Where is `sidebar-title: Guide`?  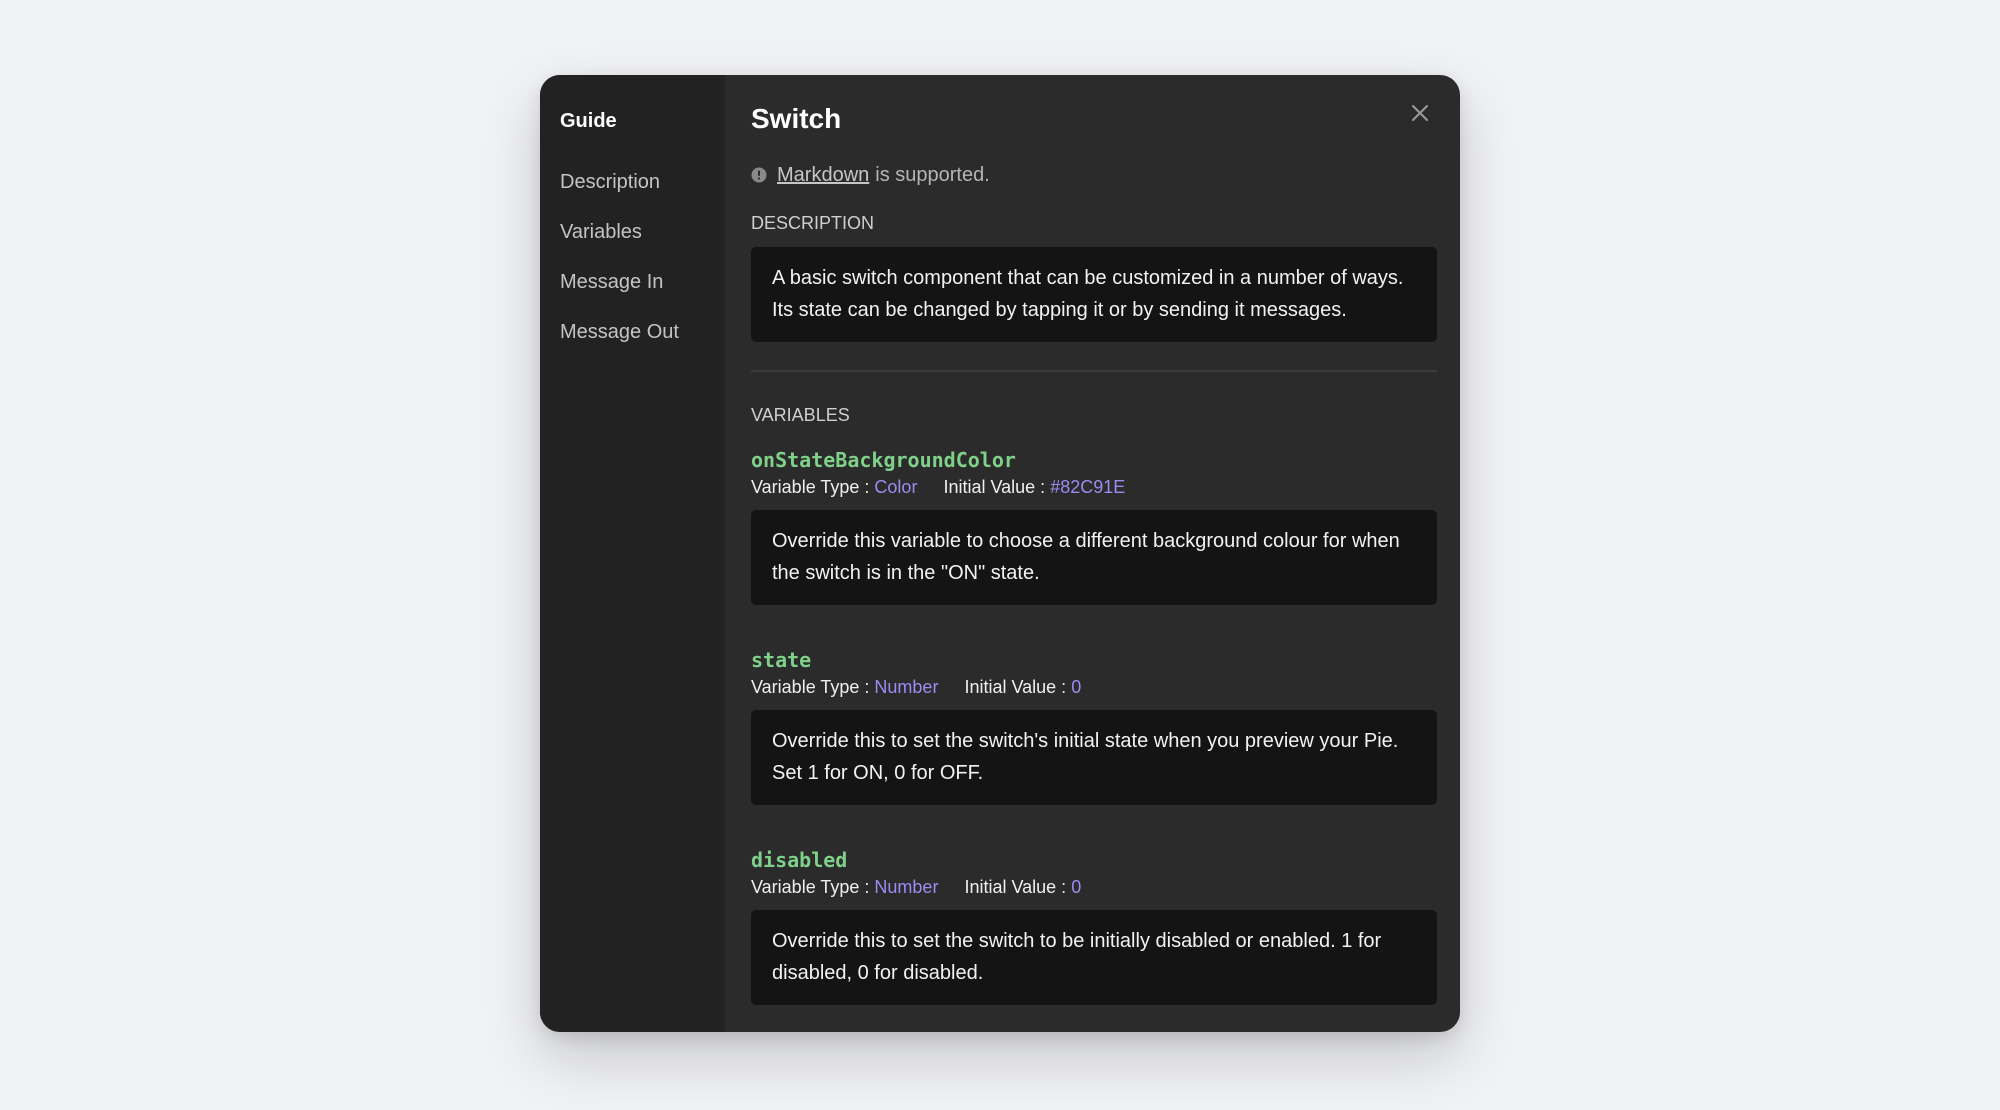 sidebar-title: Guide is located at coordinates (588, 121).